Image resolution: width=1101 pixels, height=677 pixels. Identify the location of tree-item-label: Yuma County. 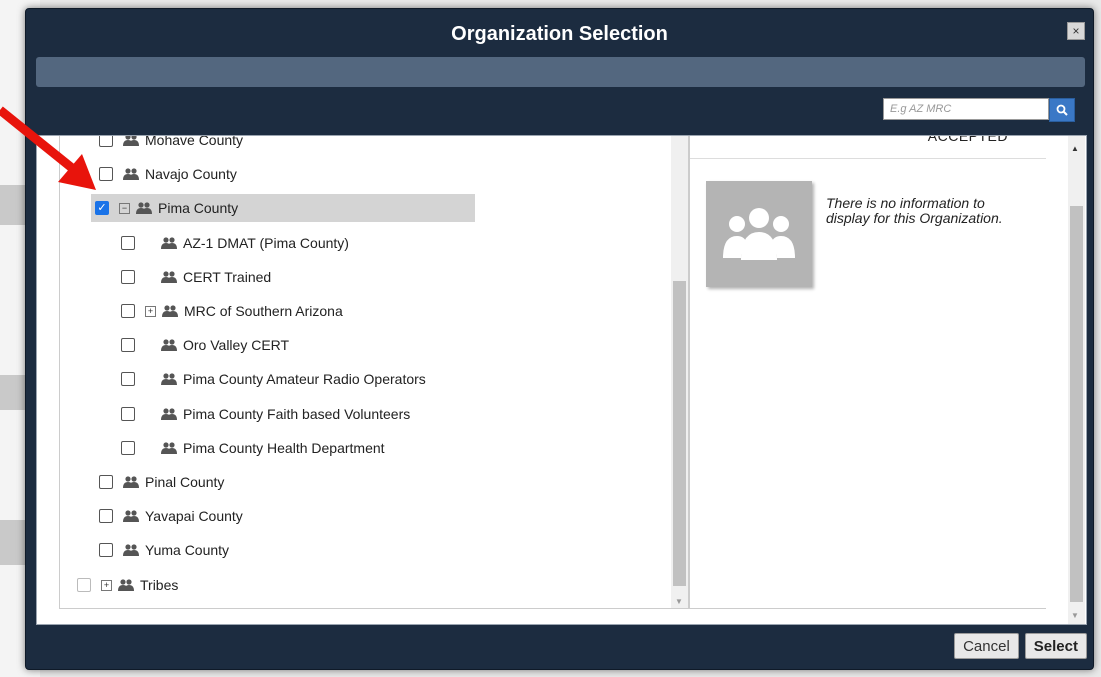
(187, 550).